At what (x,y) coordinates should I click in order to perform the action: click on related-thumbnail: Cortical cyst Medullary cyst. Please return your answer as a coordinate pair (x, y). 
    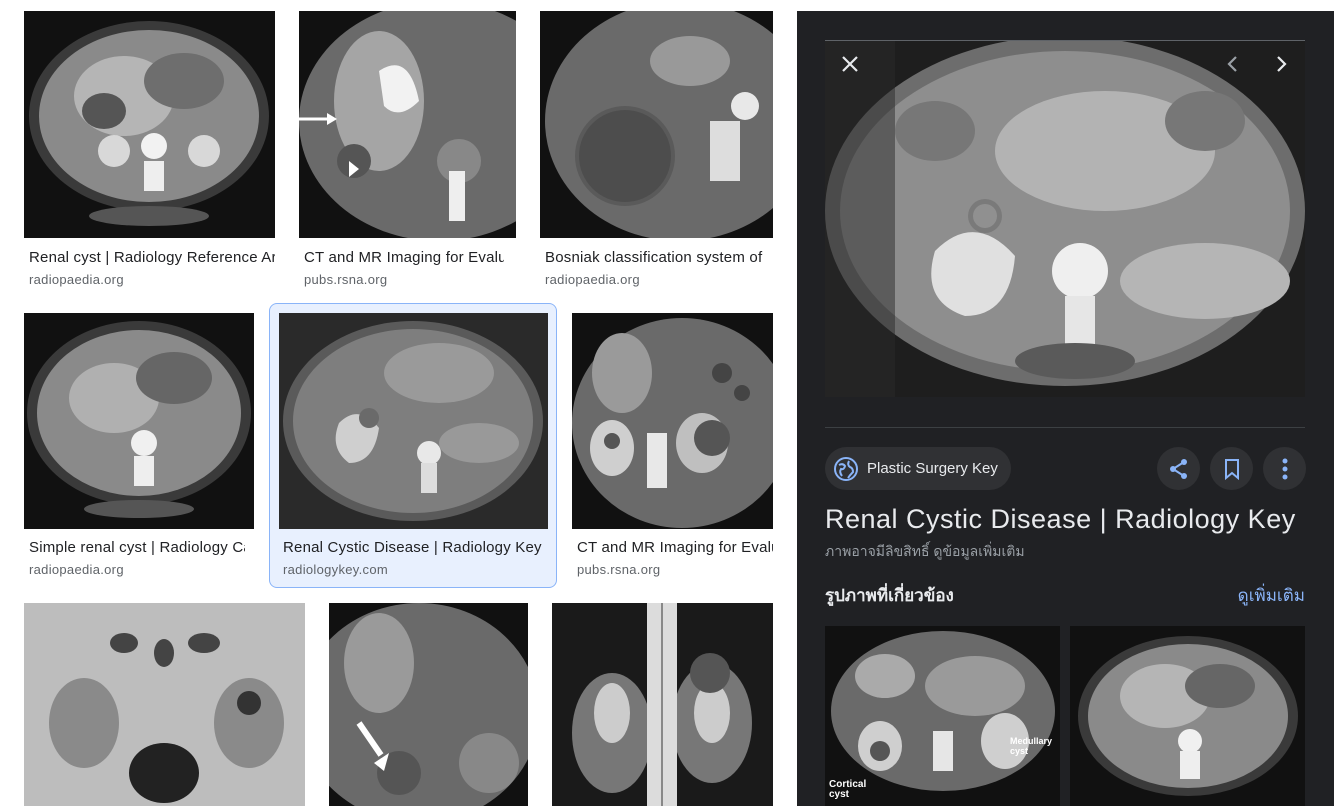
    Looking at the image, I should click on (942, 716).